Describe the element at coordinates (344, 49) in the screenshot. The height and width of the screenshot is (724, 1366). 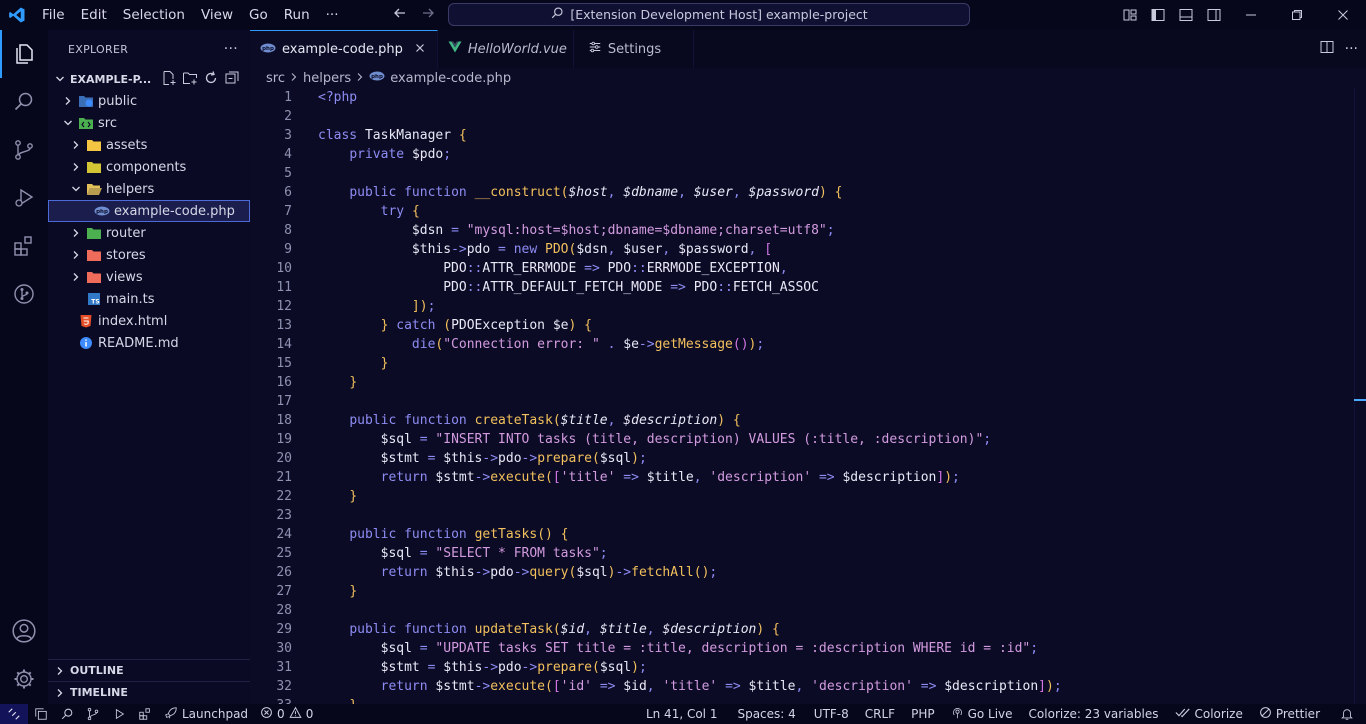
I see `tab-example-code-php: php example-code.php` at that location.